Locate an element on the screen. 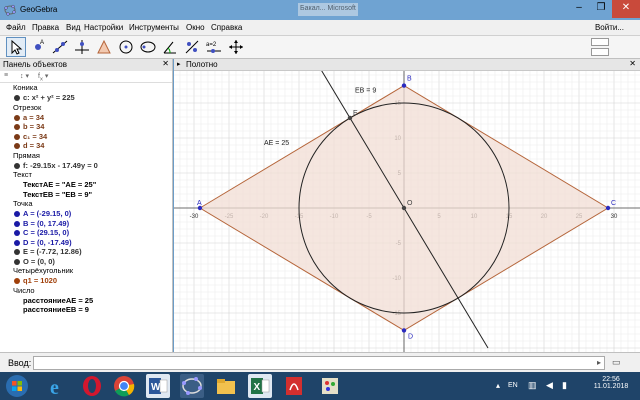  move-view-tool-button is located at coordinates (236, 47).